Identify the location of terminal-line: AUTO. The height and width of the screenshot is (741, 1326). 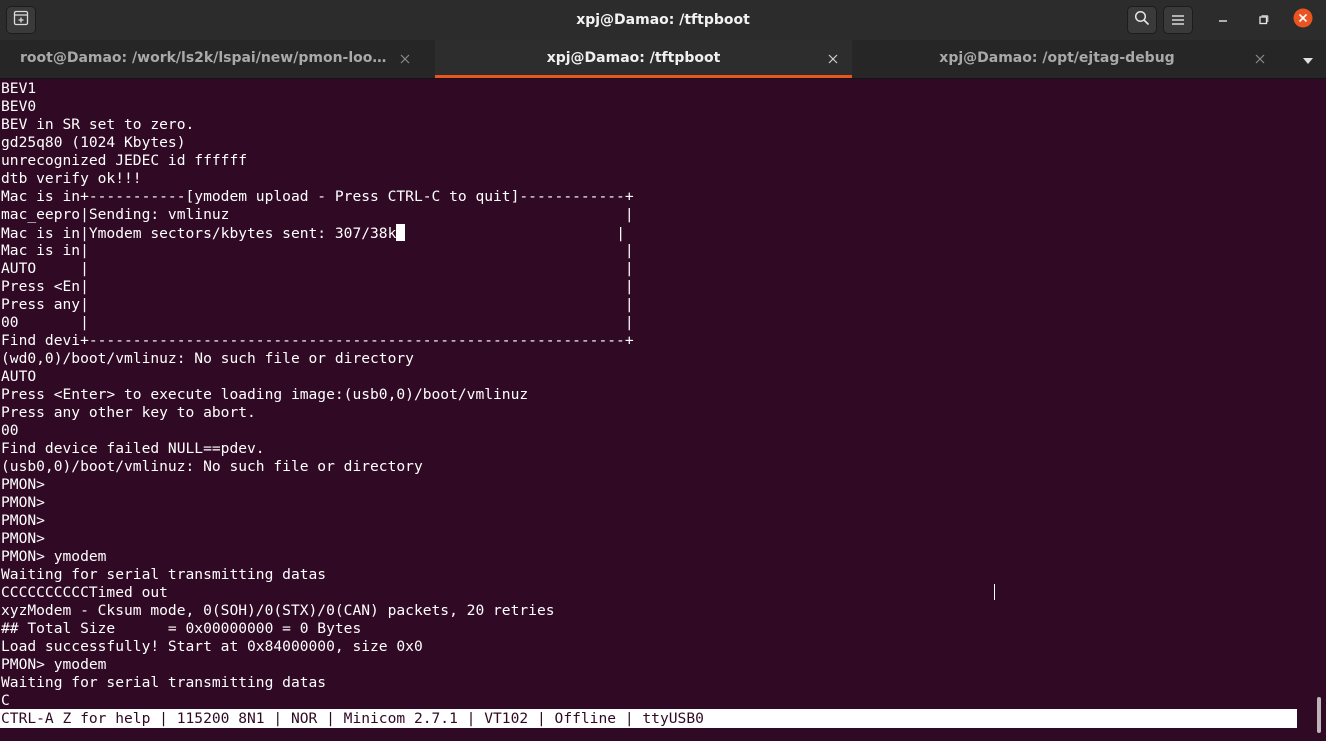
(19, 376).